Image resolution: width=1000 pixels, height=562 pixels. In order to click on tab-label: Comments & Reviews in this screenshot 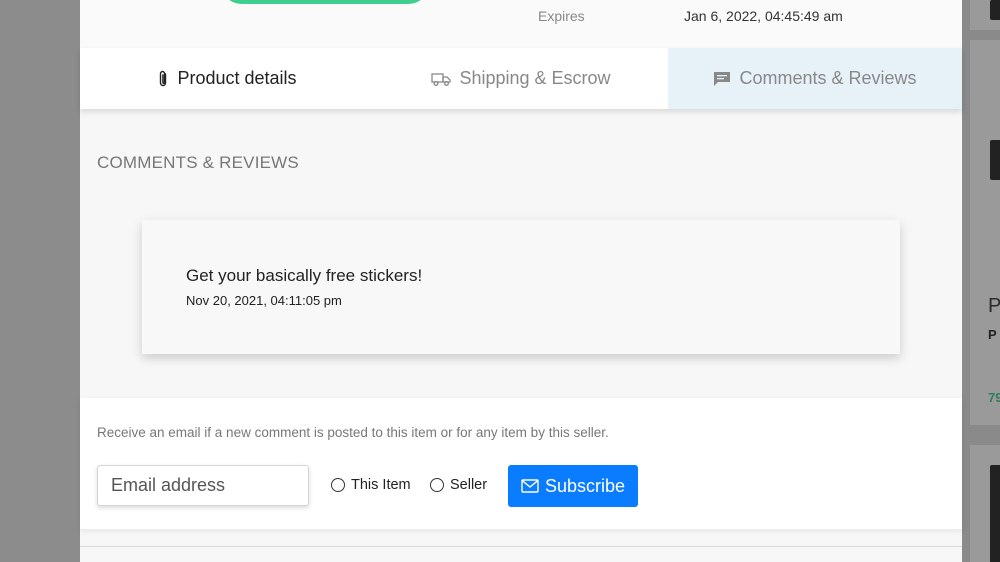, I will do `click(828, 78)`.